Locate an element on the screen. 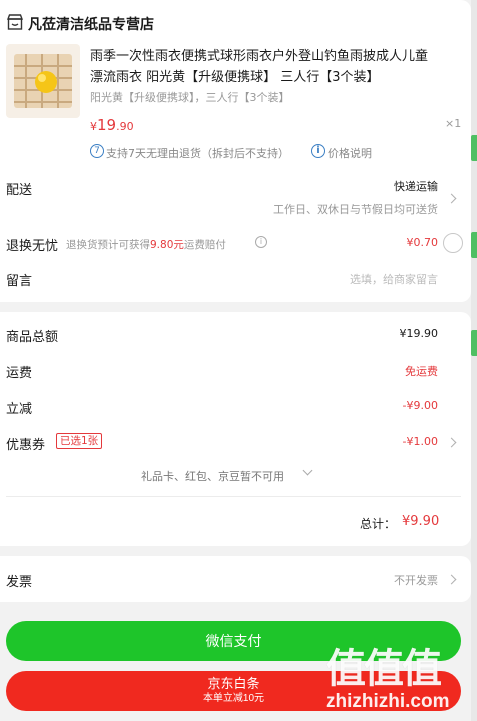 Image resolution: width=477 pixels, height=721 pixels. chevron-down-icon is located at coordinates (307, 470).